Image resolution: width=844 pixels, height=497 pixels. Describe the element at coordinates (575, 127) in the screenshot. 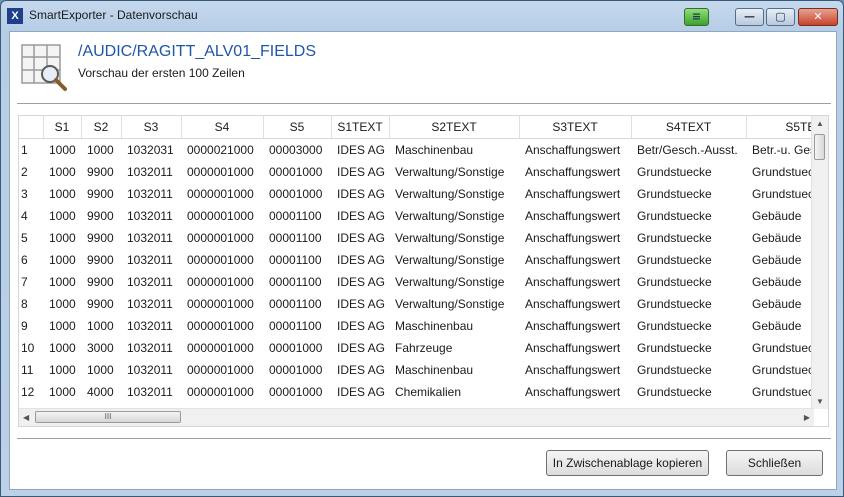

I see `column-header-s3text: S3TEXT` at that location.